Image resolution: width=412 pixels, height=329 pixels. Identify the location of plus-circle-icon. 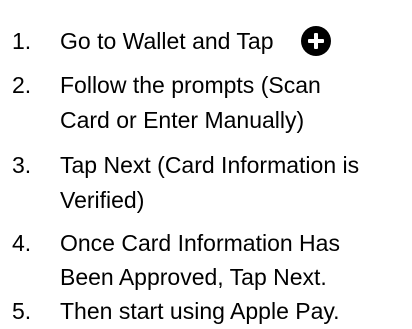
(316, 41).